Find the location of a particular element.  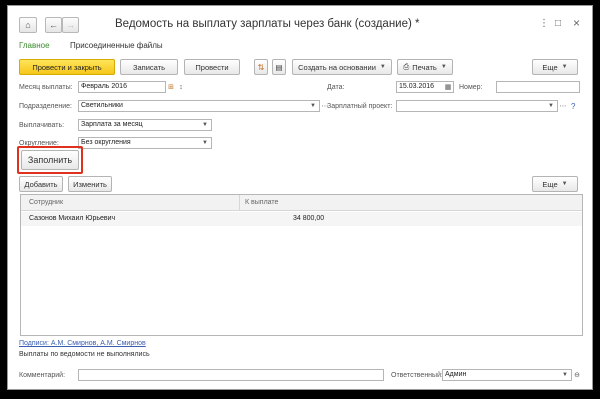

number-field is located at coordinates (538, 87).